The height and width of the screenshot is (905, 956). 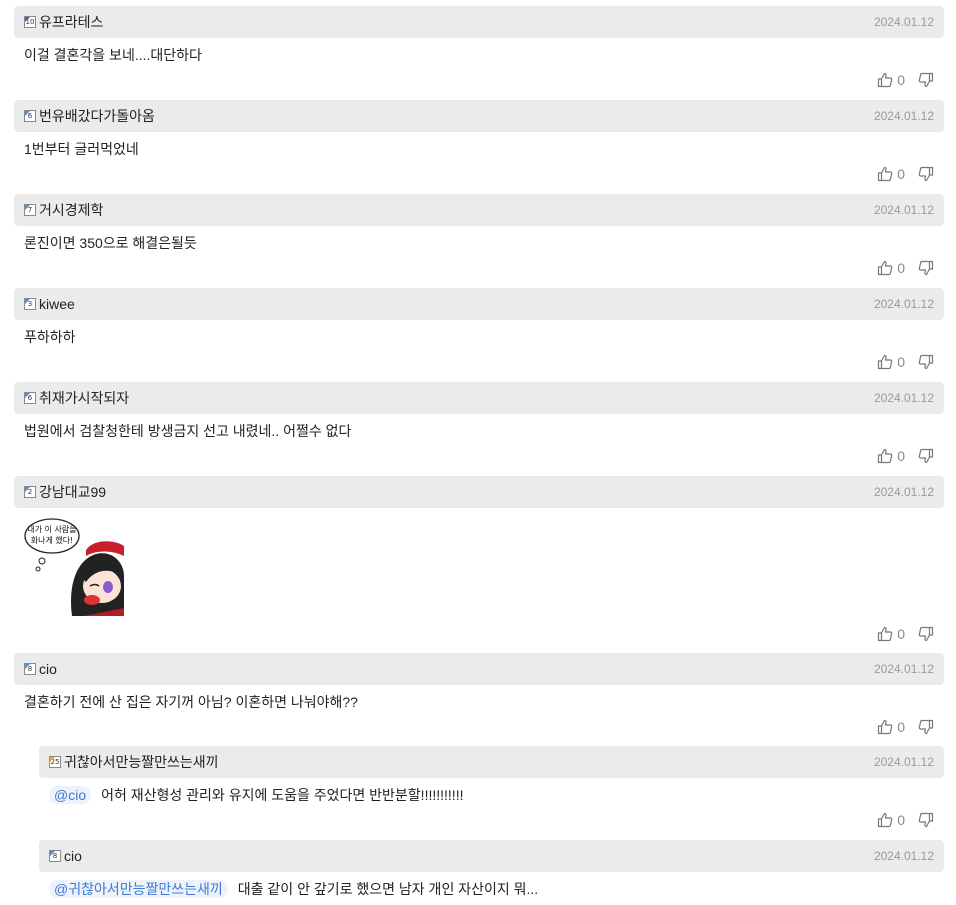 What do you see at coordinates (74, 567) in the screenshot?
I see `sticker-image: 내가 이 사람을 화나게 했다!` at bounding box center [74, 567].